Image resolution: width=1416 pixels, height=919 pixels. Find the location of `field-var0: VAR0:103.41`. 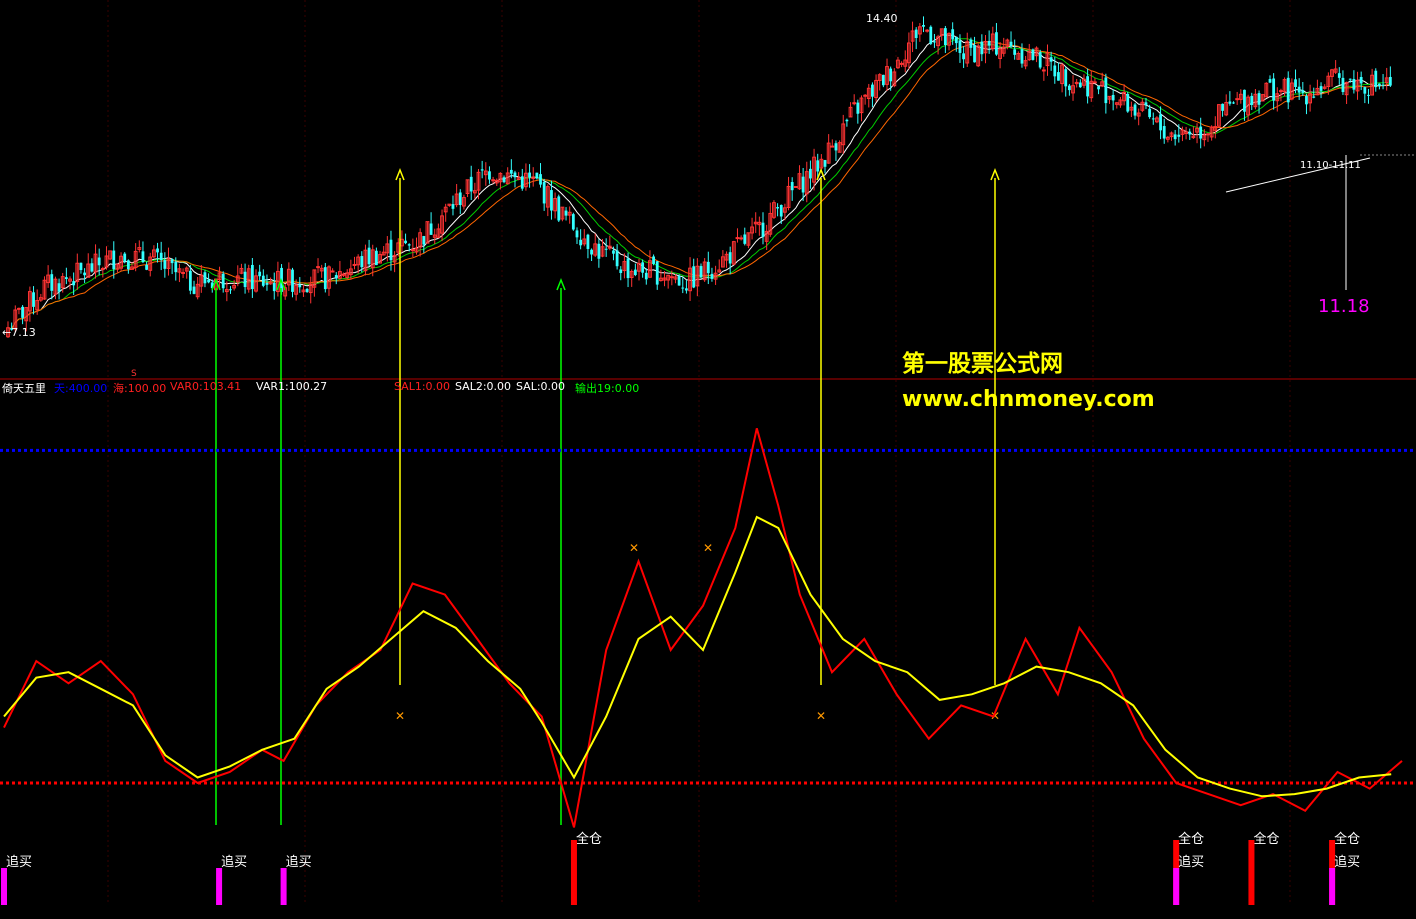

field-var0: VAR0:103.41 is located at coordinates (206, 386).